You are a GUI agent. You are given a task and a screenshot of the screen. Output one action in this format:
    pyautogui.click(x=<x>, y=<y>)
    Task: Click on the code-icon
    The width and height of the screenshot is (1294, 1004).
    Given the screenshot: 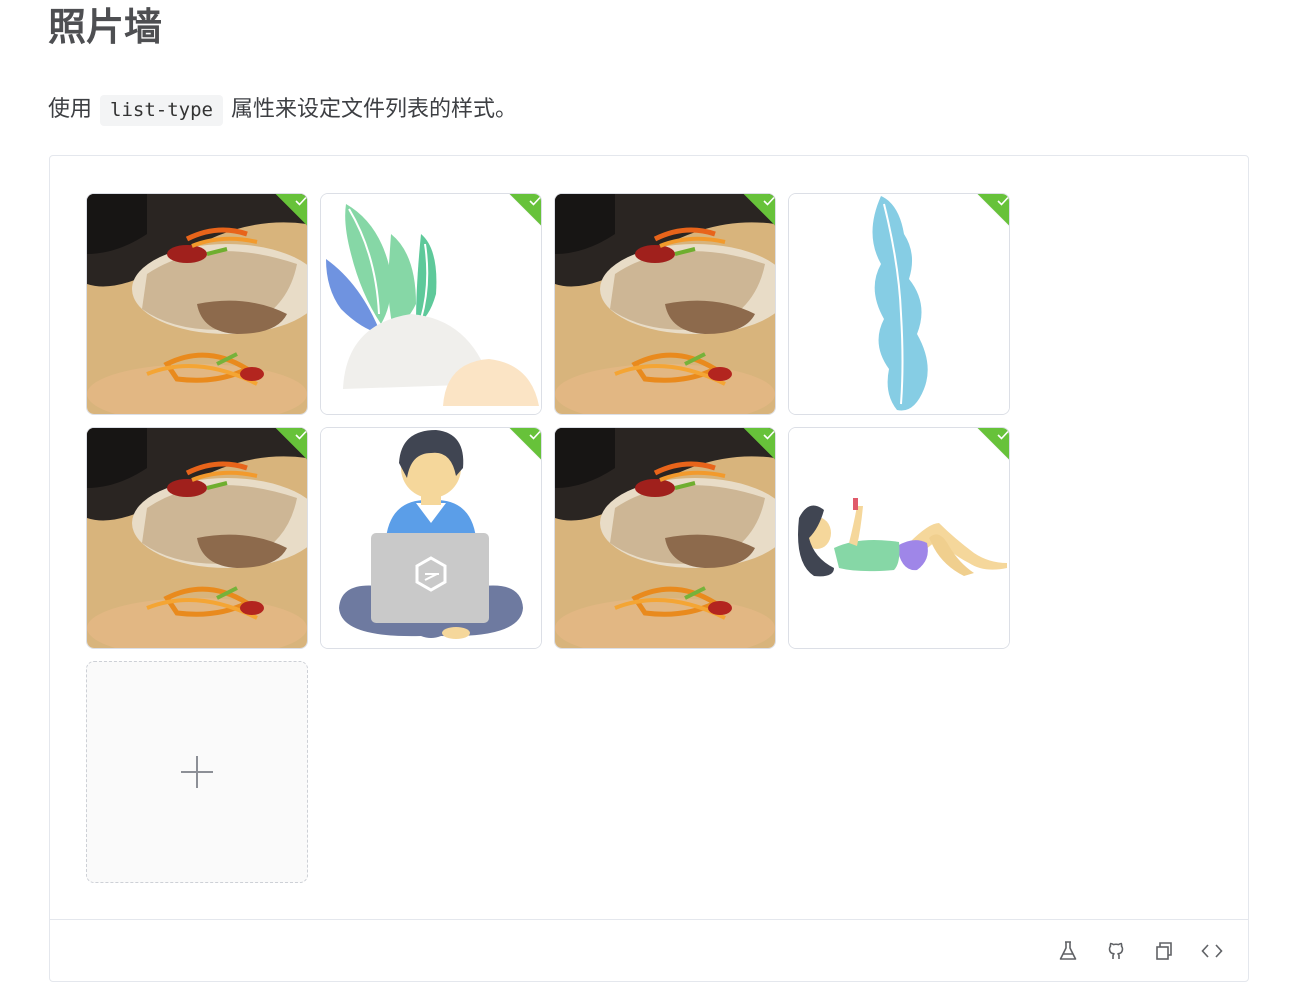 What is the action you would take?
    pyautogui.click(x=1212, y=951)
    